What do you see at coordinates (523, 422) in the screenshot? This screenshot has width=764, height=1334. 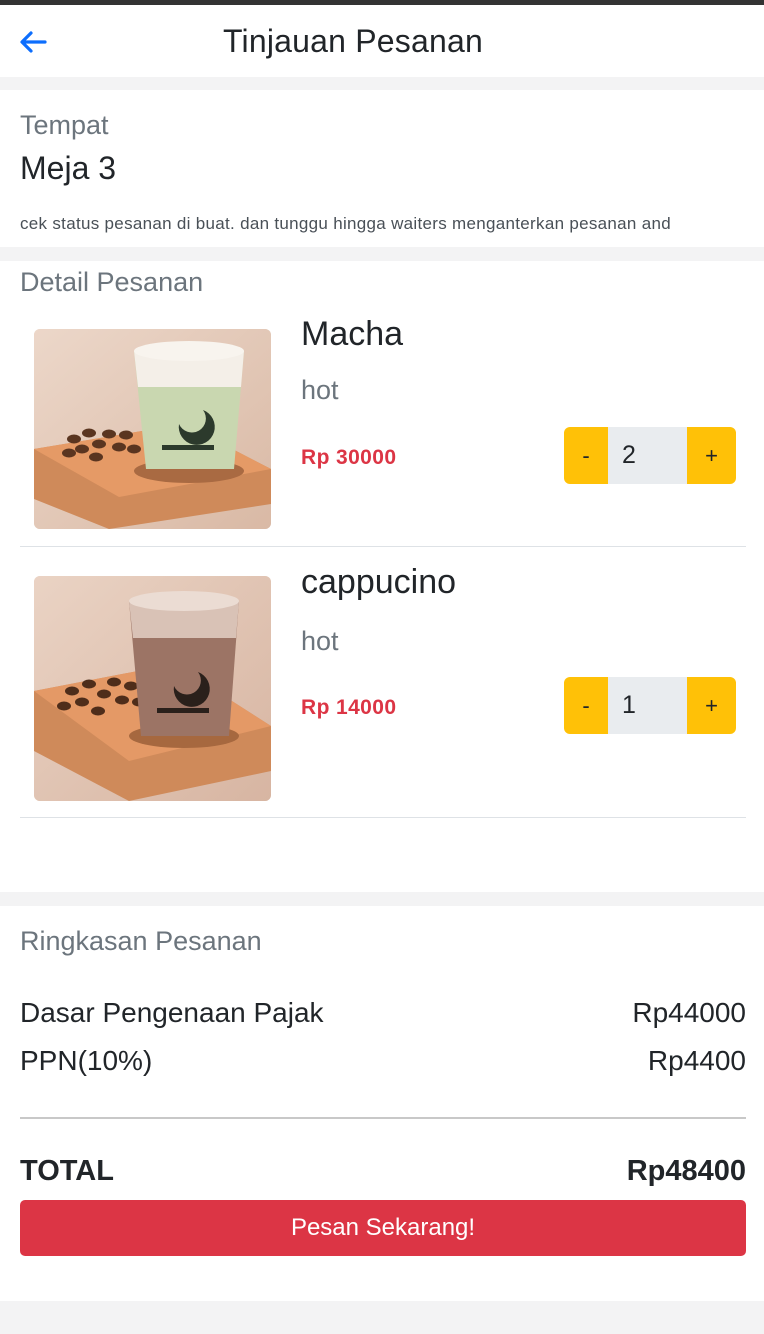 I see `item-info: Macha hot Rp 30000 - 2 +` at bounding box center [523, 422].